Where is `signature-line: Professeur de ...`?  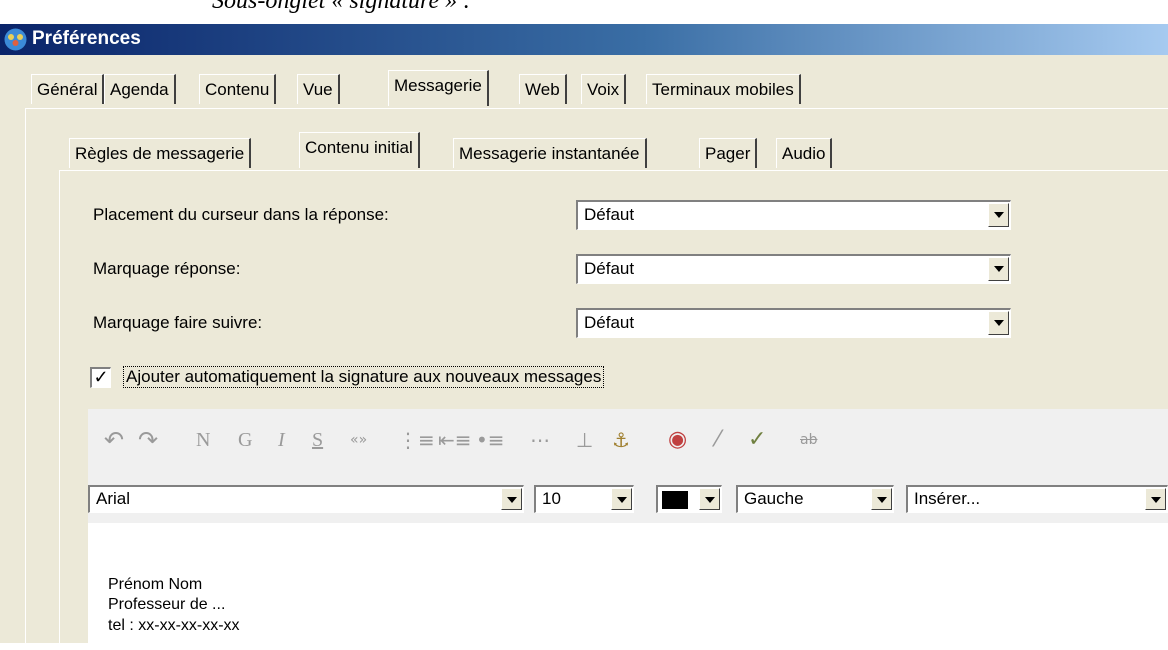
signature-line: Professeur de ... is located at coordinates (167, 604).